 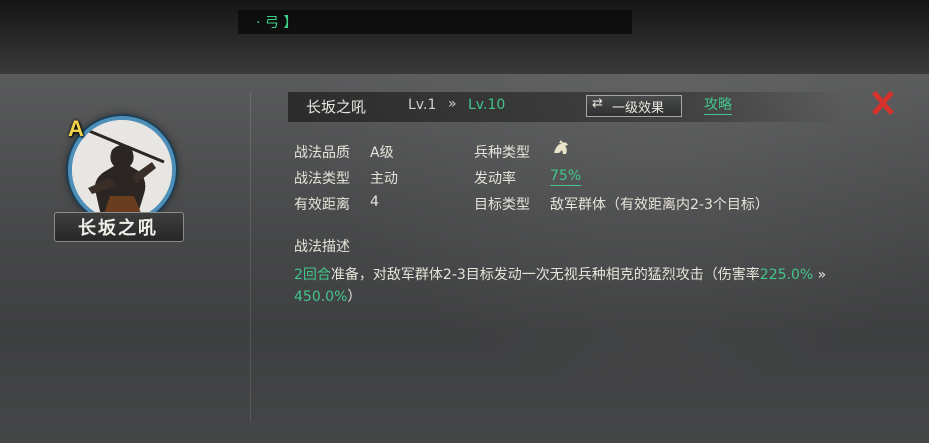 What do you see at coordinates (568, 107) in the screenshot?
I see `header-row` at bounding box center [568, 107].